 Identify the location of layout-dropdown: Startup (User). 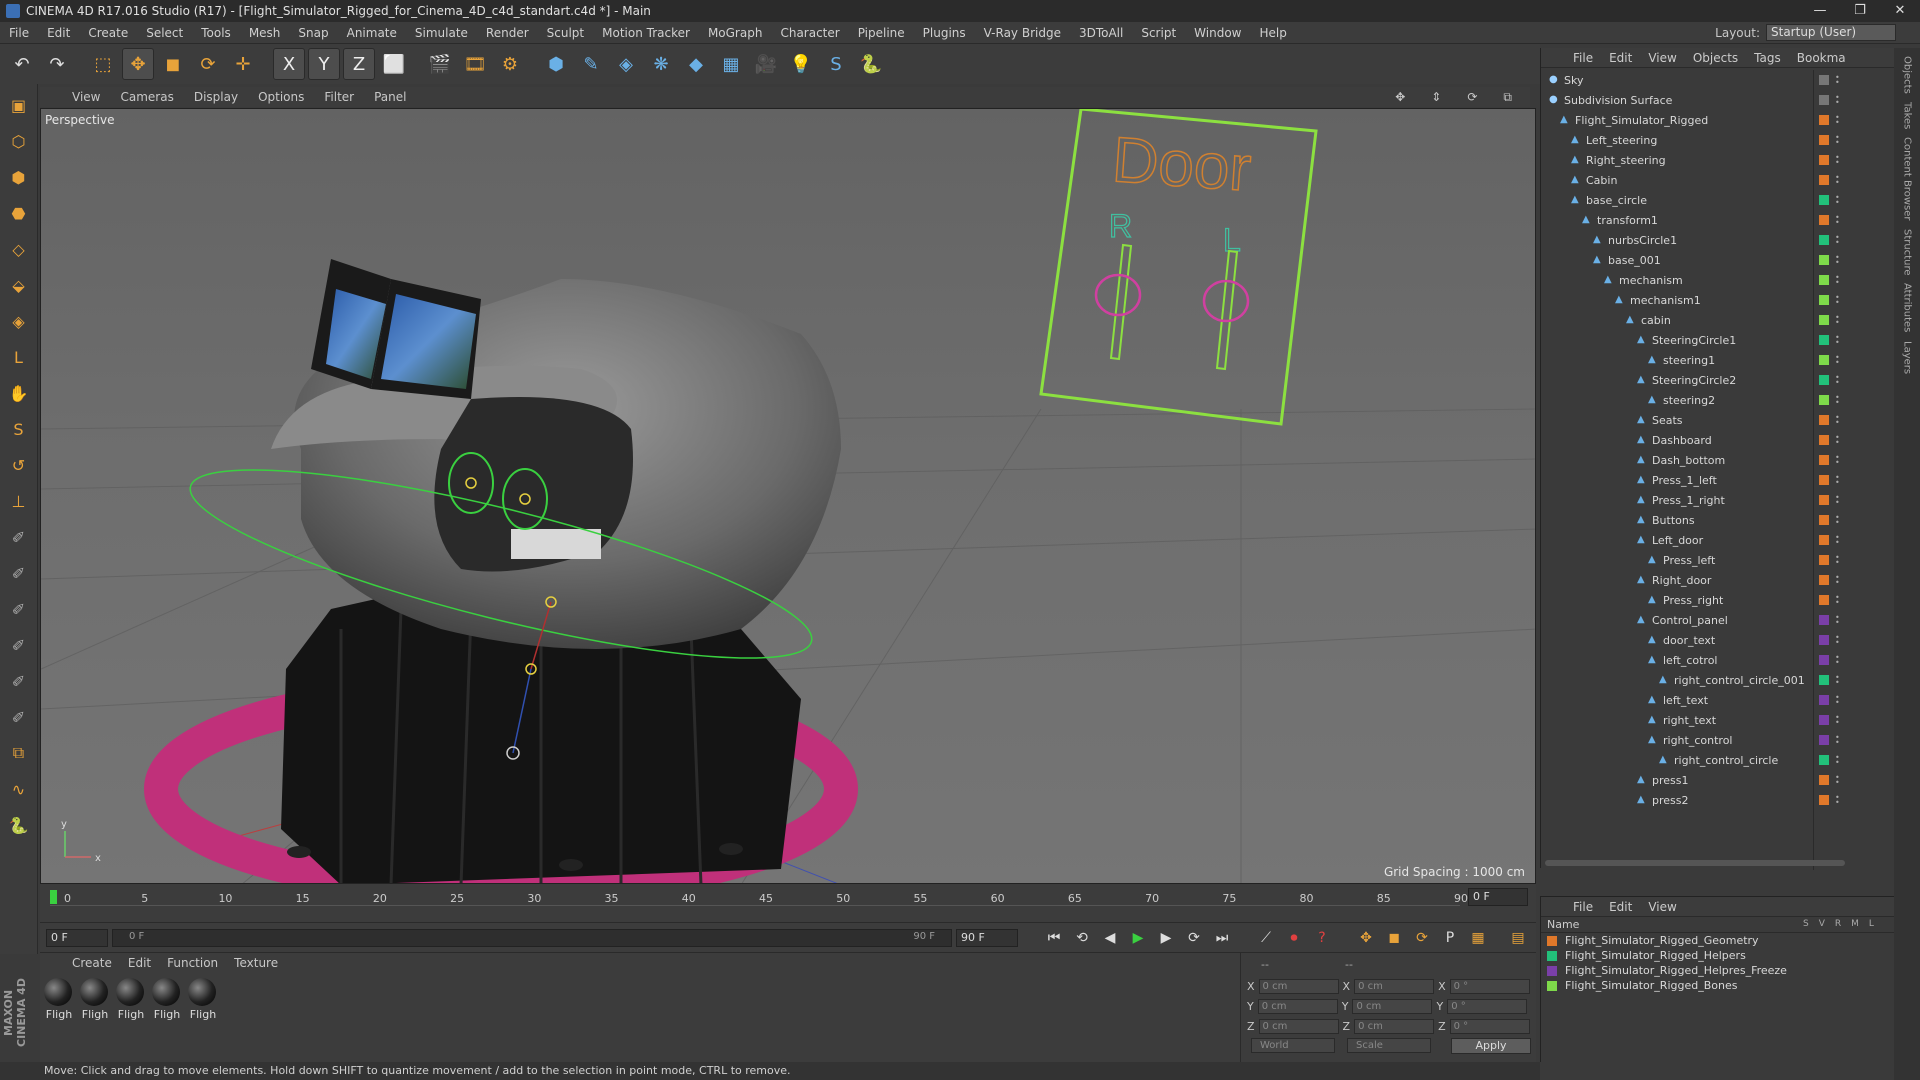
(1831, 32).